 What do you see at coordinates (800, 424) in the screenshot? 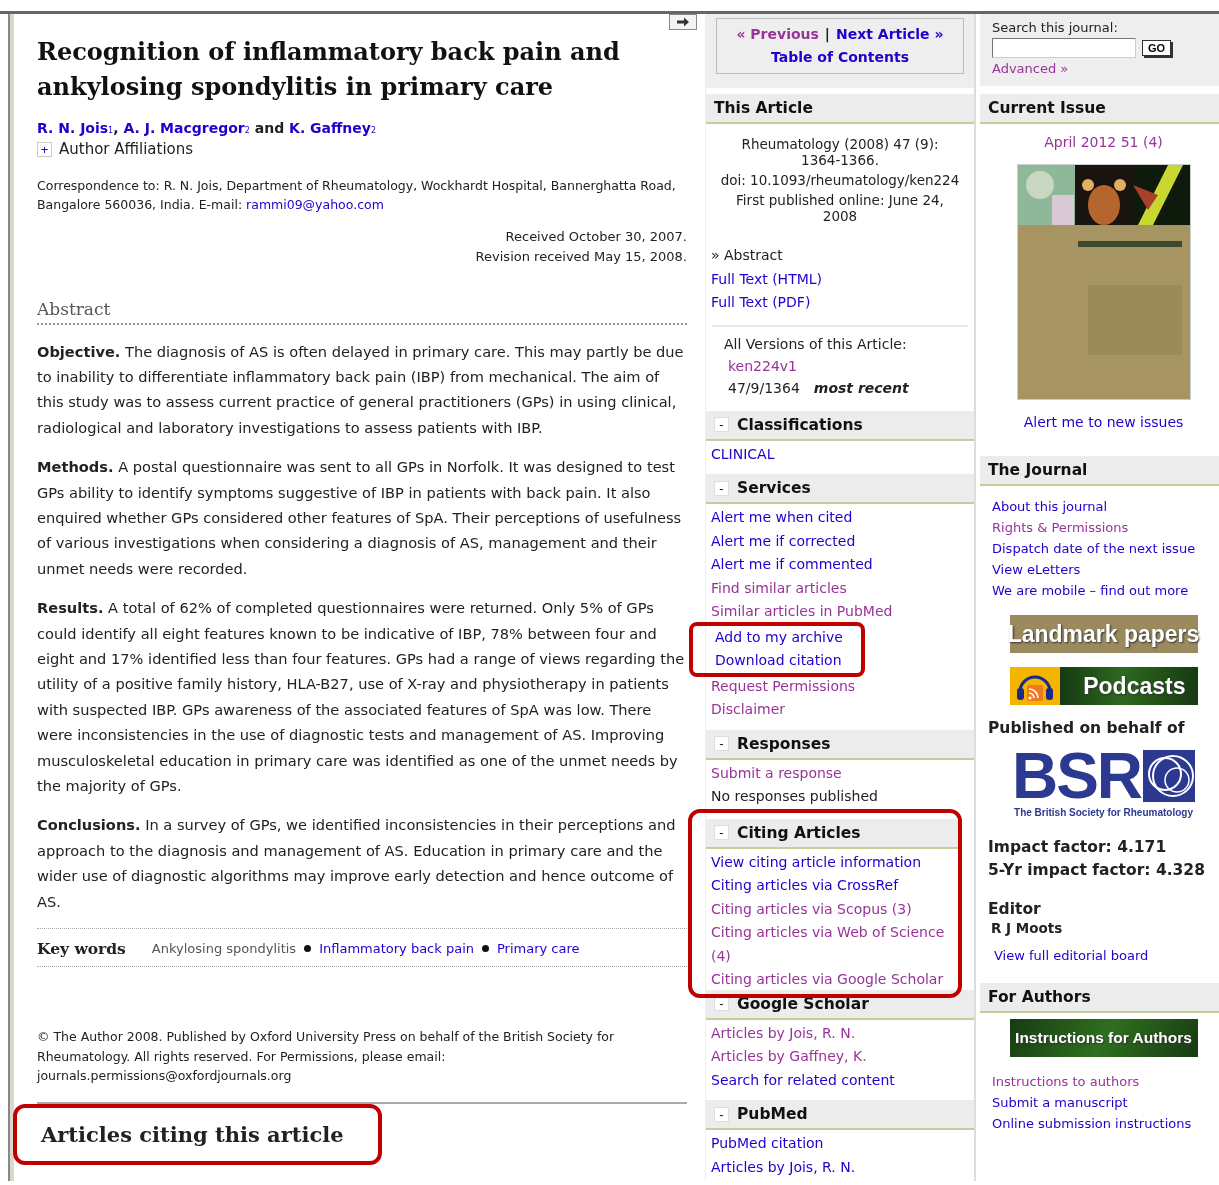
I see `section-title: Classifications` at bounding box center [800, 424].